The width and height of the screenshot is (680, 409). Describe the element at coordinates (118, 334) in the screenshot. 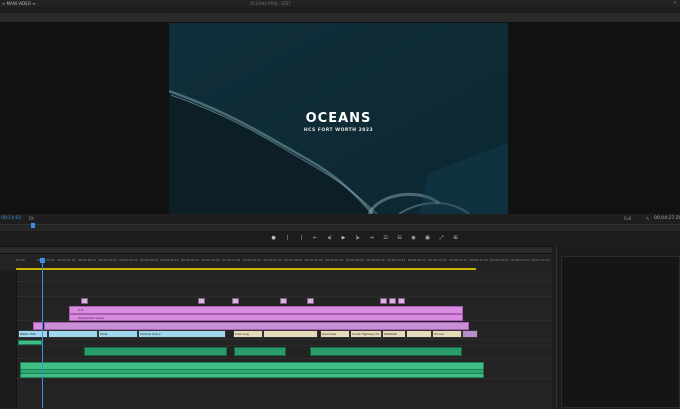

I see `video-clip: Wide` at that location.